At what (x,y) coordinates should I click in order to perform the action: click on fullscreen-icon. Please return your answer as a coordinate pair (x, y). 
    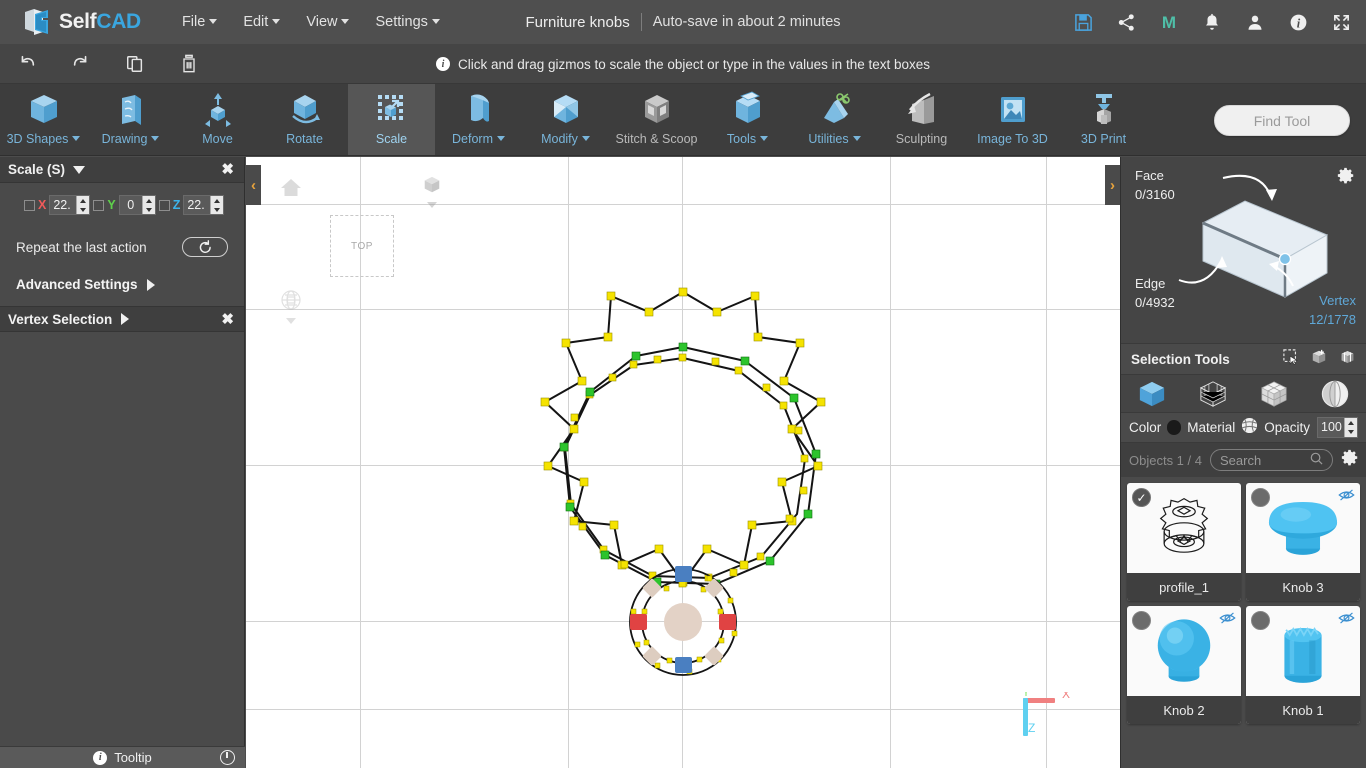
    Looking at the image, I should click on (1341, 22).